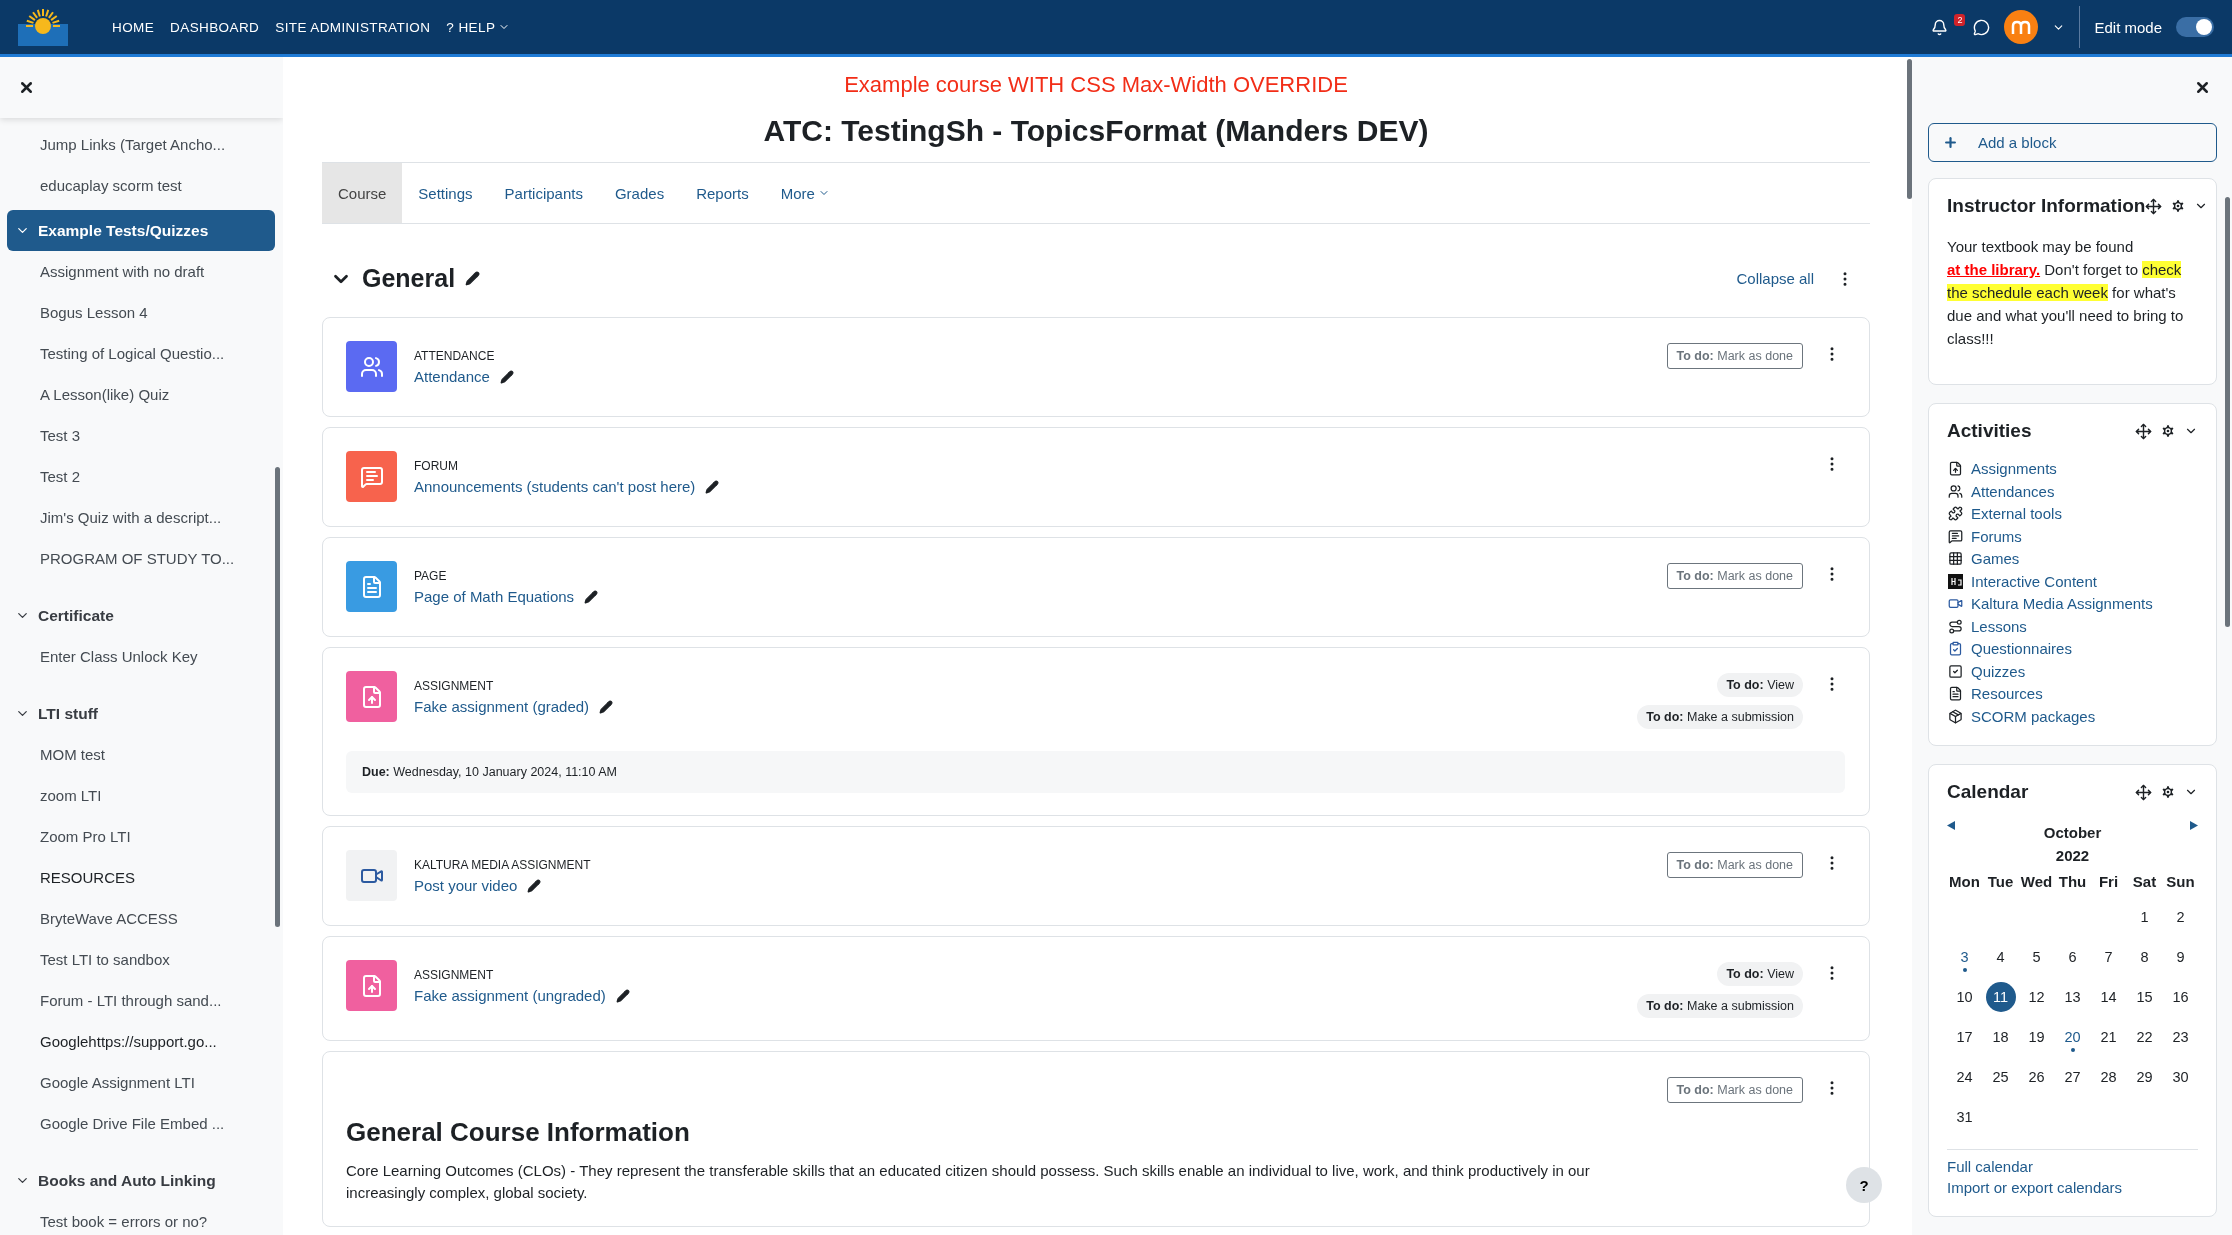  I want to click on calendar-day: 11, so click(2000, 997).